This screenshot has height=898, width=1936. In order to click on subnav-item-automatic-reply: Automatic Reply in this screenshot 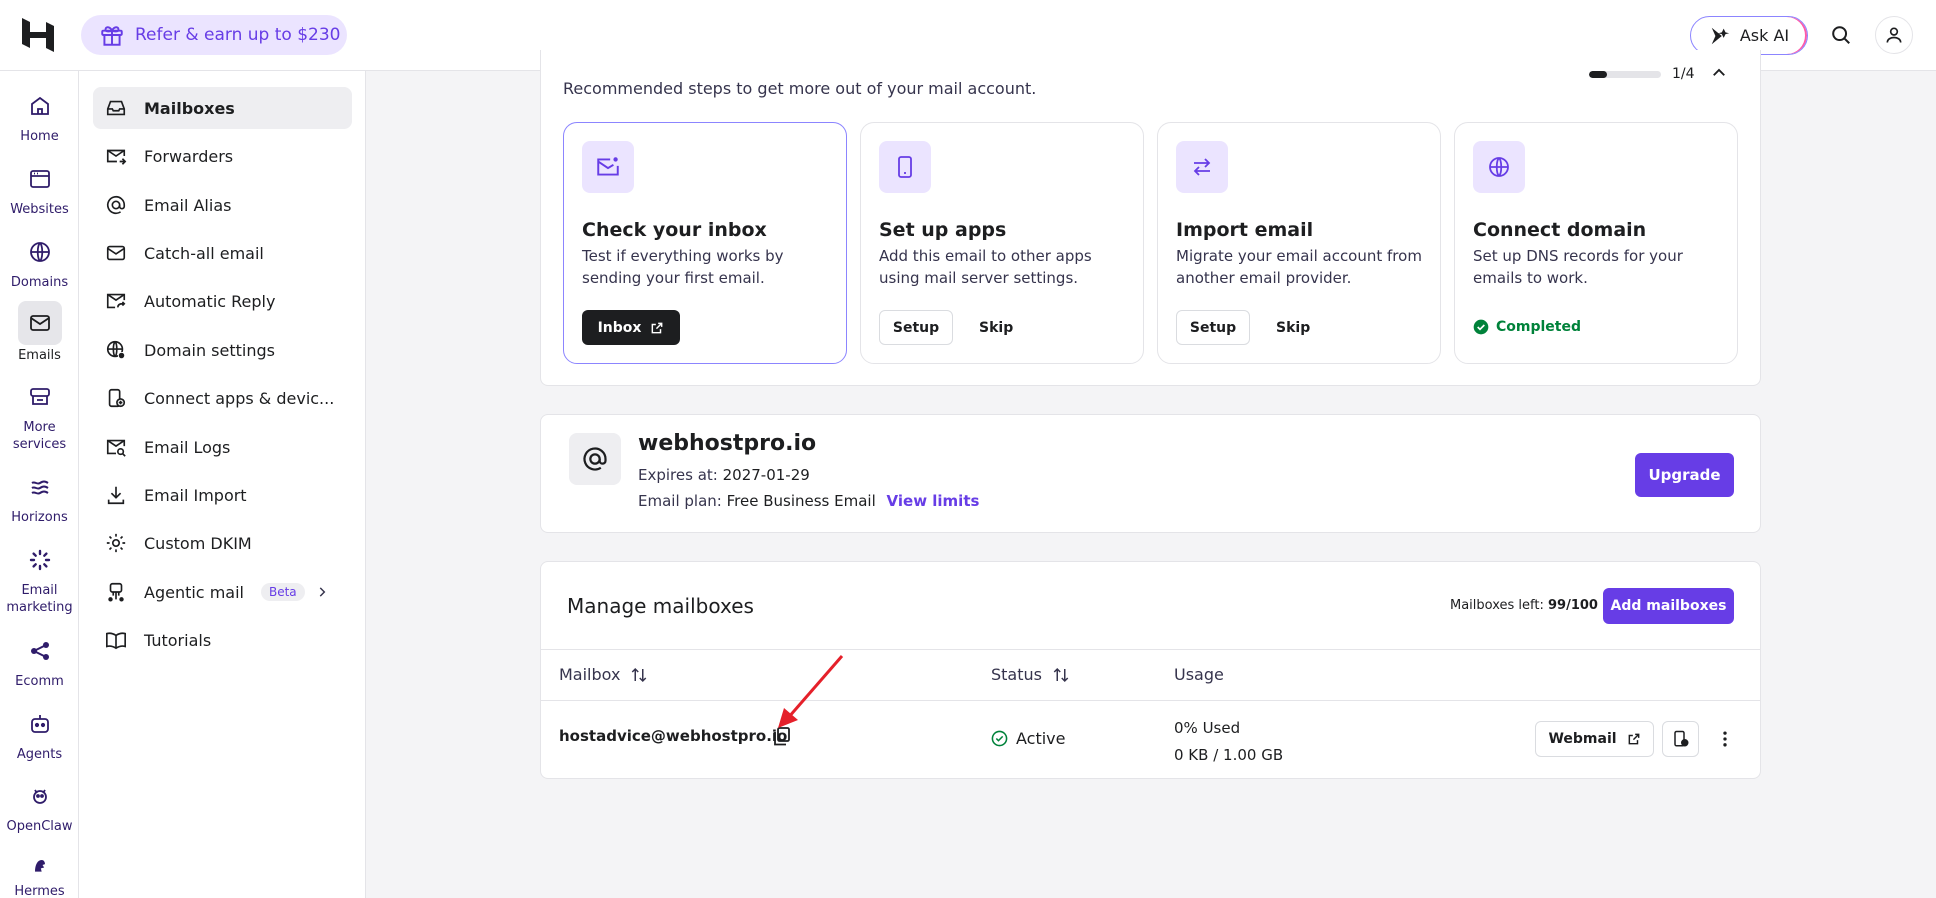, I will do `click(222, 301)`.